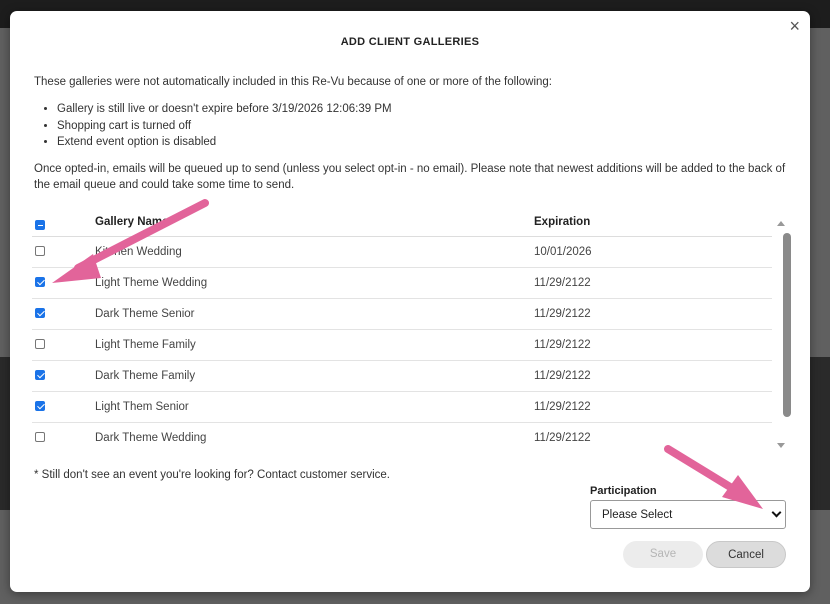 The image size is (830, 604). Describe the element at coordinates (663, 554) in the screenshot. I see `save-button: Save` at that location.